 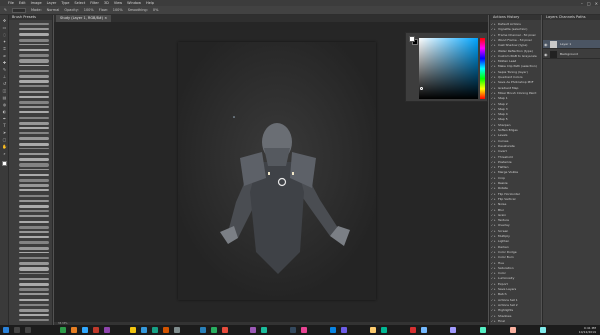 I want to click on zoom-tool-icon: ⌕, so click(x=4, y=153).